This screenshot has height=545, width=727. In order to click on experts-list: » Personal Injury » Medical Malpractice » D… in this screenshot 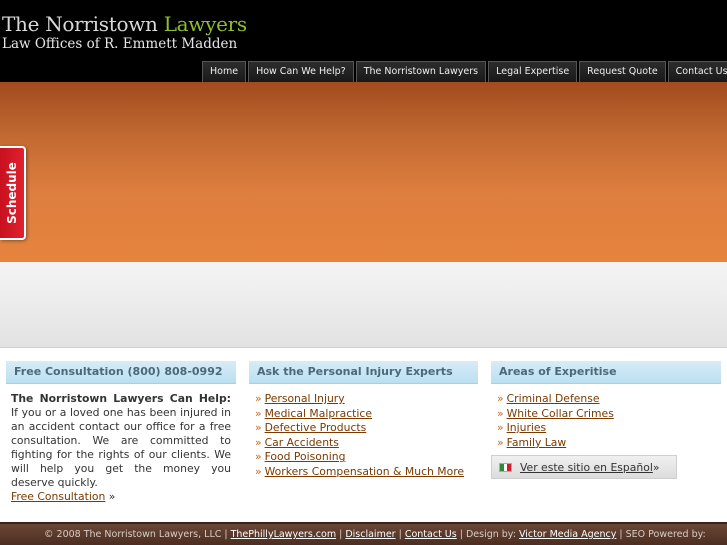, I will do `click(363, 436)`.